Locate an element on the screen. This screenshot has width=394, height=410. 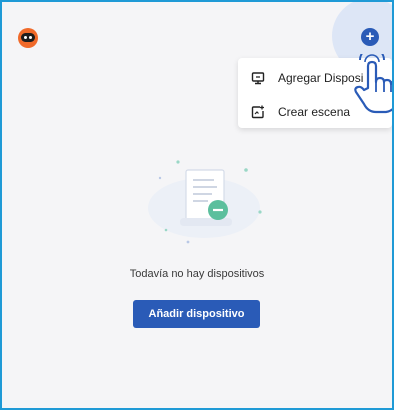
plus-circle-icon: + is located at coordinates (370, 36).